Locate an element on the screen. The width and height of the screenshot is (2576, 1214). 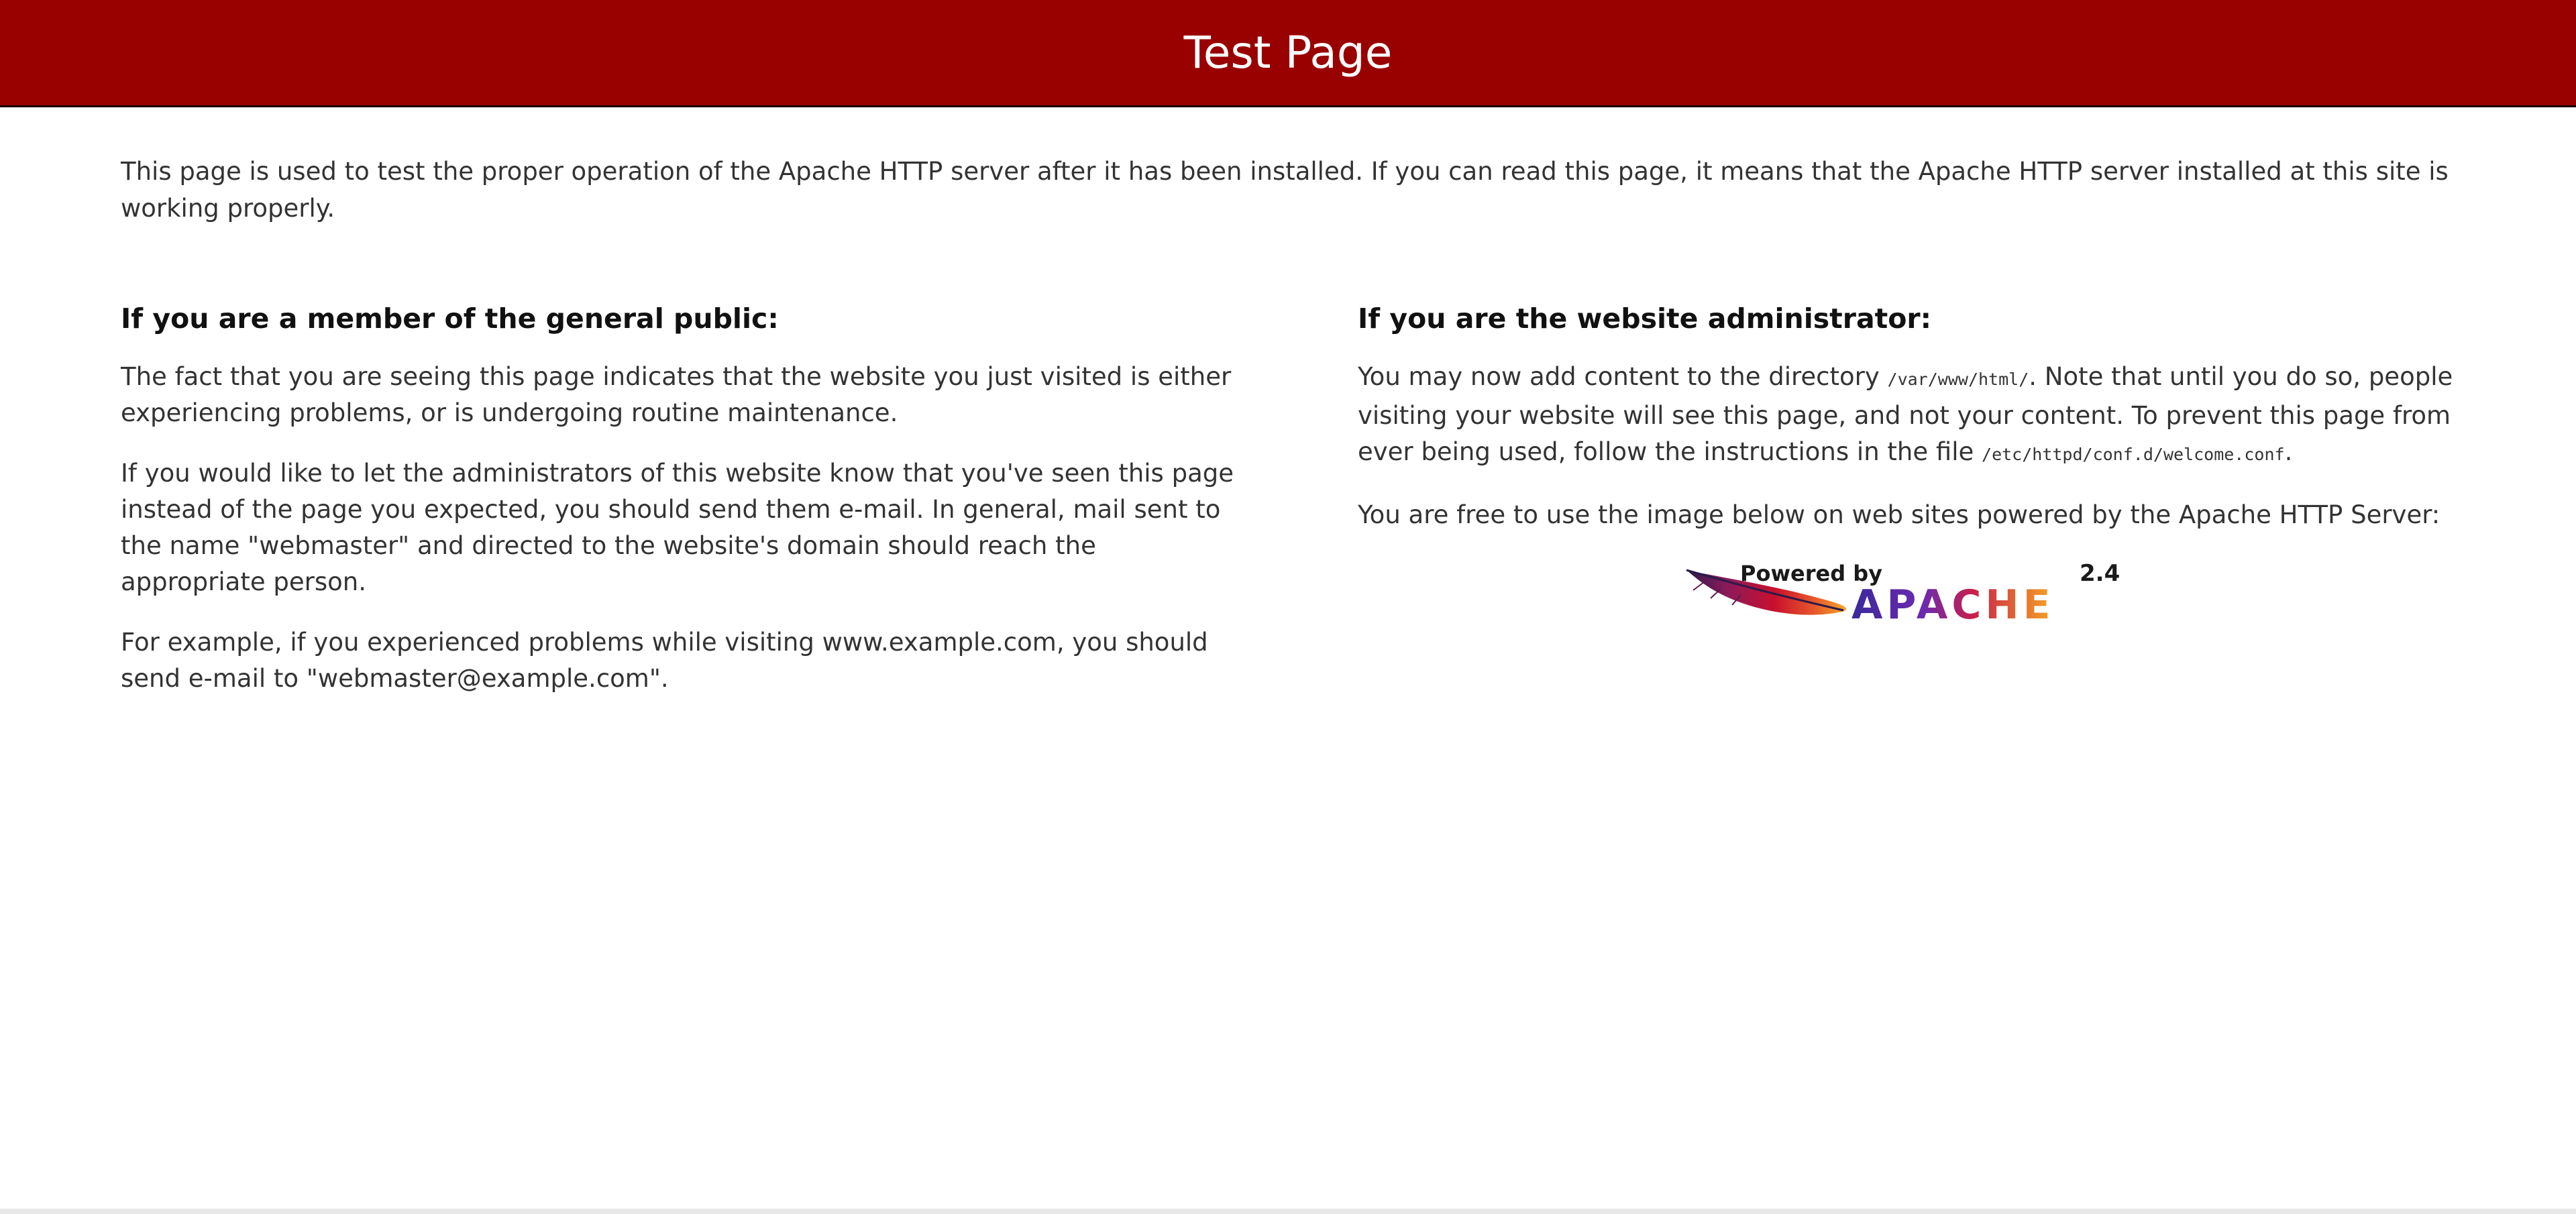
administrator-heading: If you are the website administrator: is located at coordinates (1645, 318).